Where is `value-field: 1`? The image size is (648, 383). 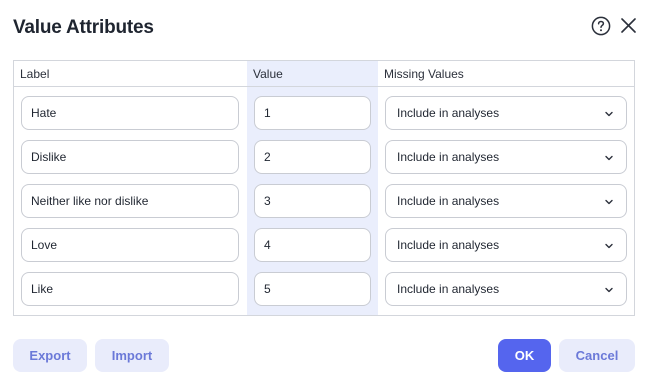 value-field: 1 is located at coordinates (312, 113).